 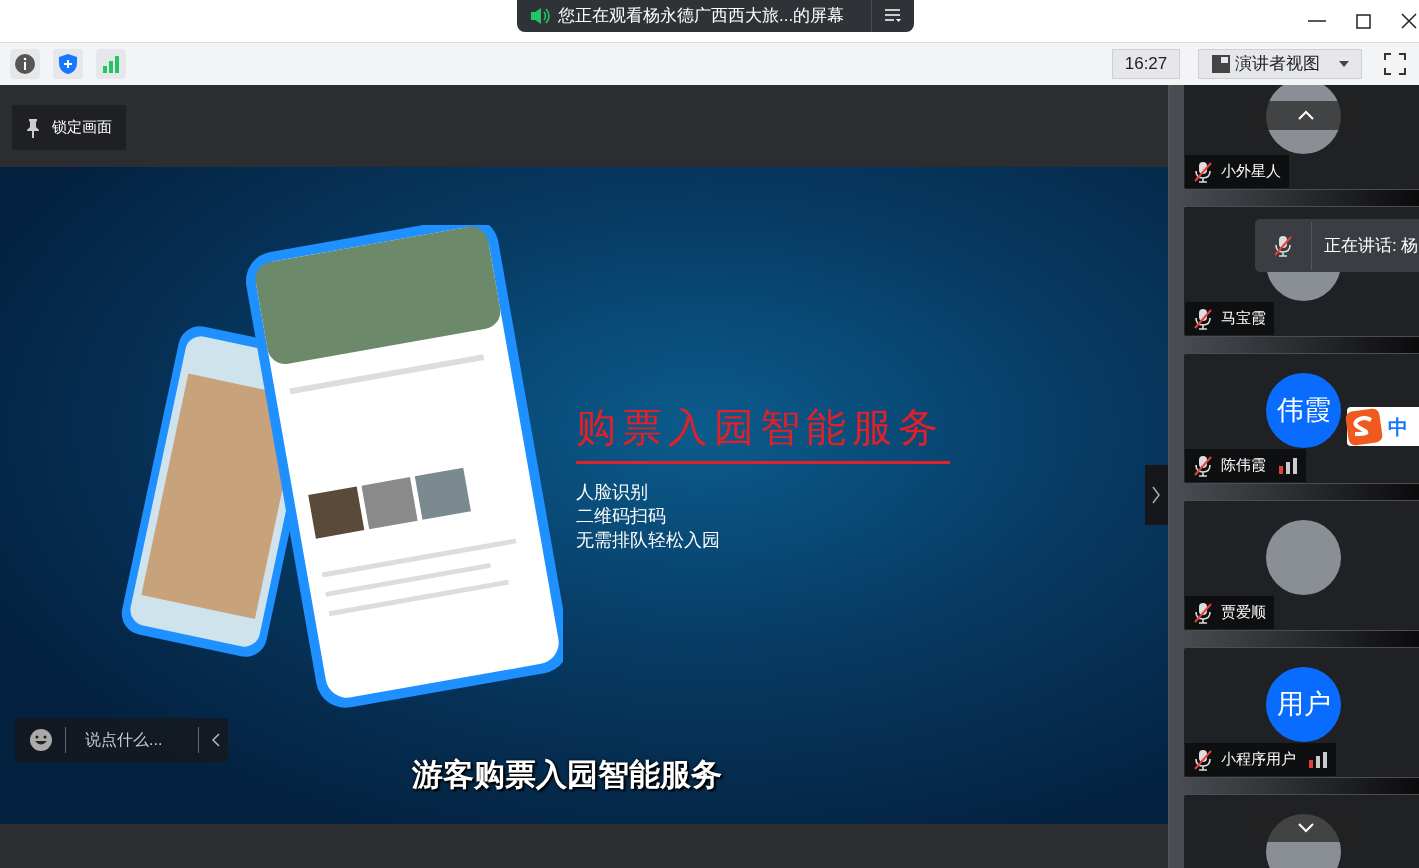 I want to click on layout-icon, so click(x=1221, y=64).